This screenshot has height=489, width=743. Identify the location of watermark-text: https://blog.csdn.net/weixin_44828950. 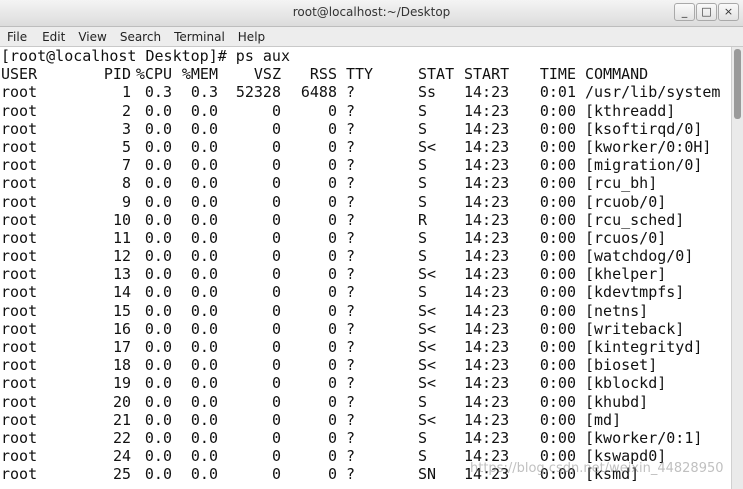
(597, 468).